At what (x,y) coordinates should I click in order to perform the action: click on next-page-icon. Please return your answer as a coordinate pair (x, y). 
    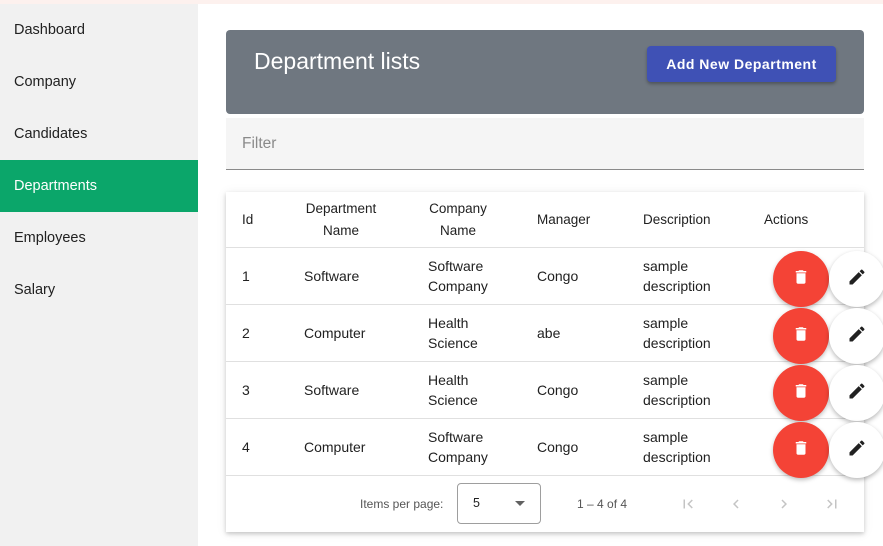
    Looking at the image, I should click on (784, 504).